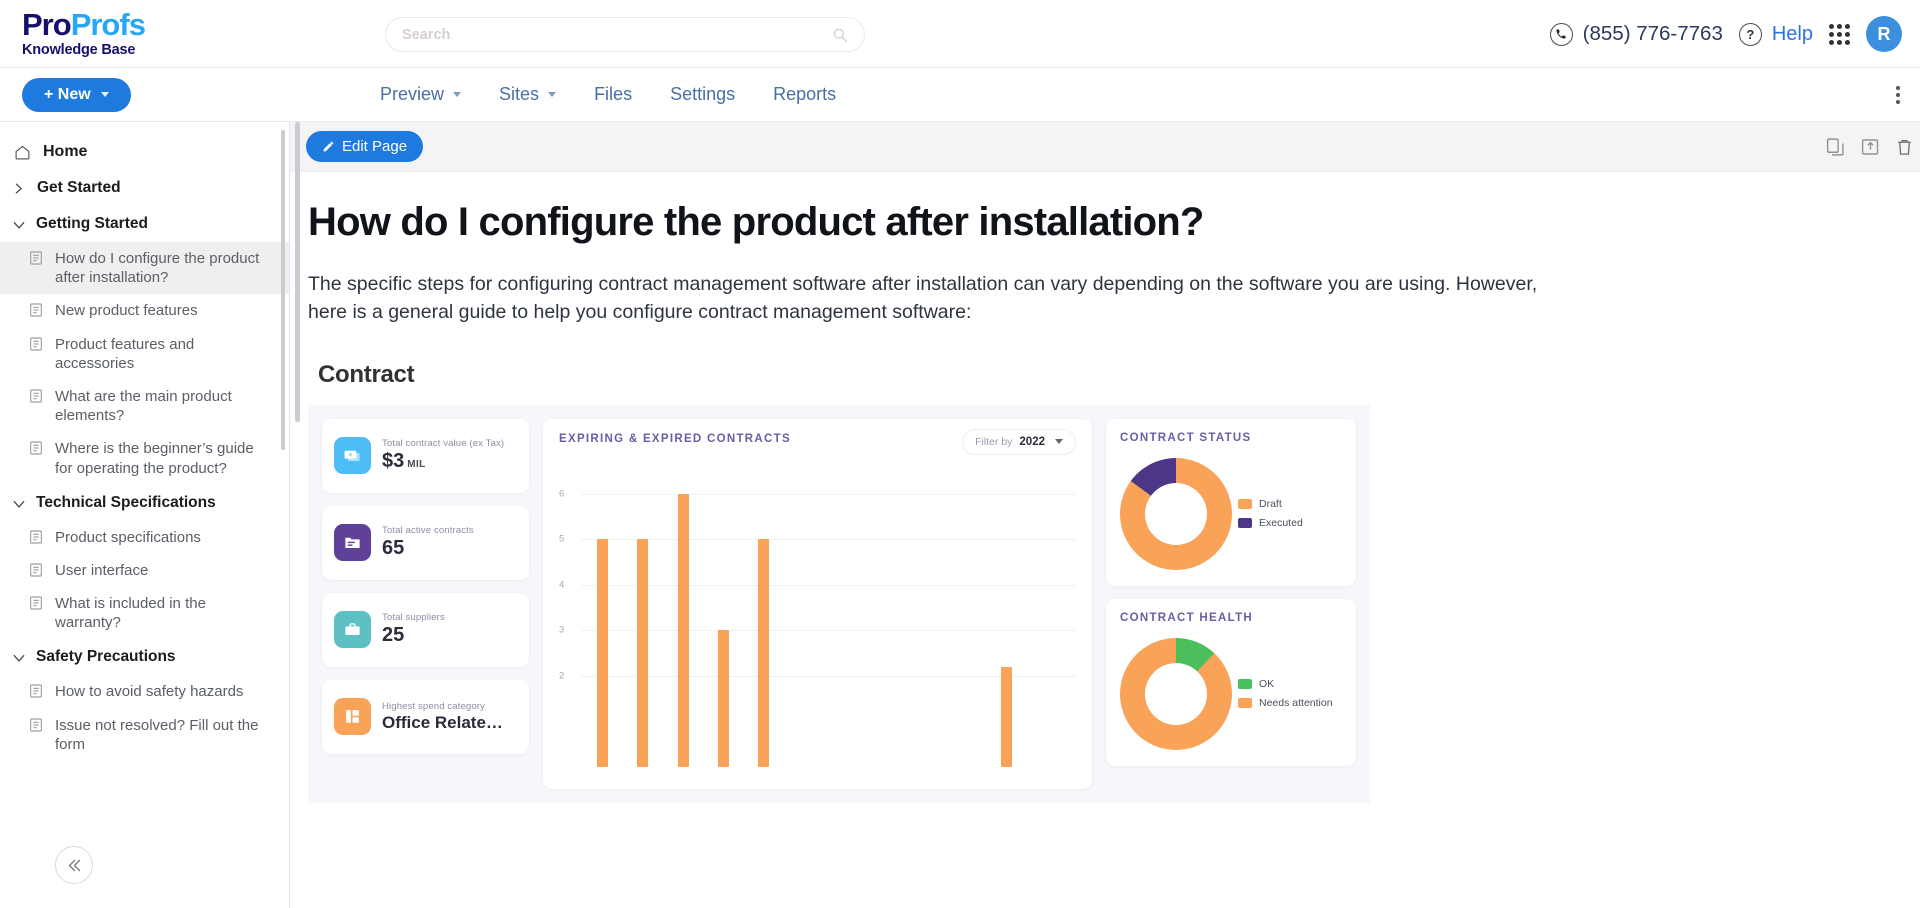 The image size is (1920, 908). I want to click on search-input, so click(617, 34).